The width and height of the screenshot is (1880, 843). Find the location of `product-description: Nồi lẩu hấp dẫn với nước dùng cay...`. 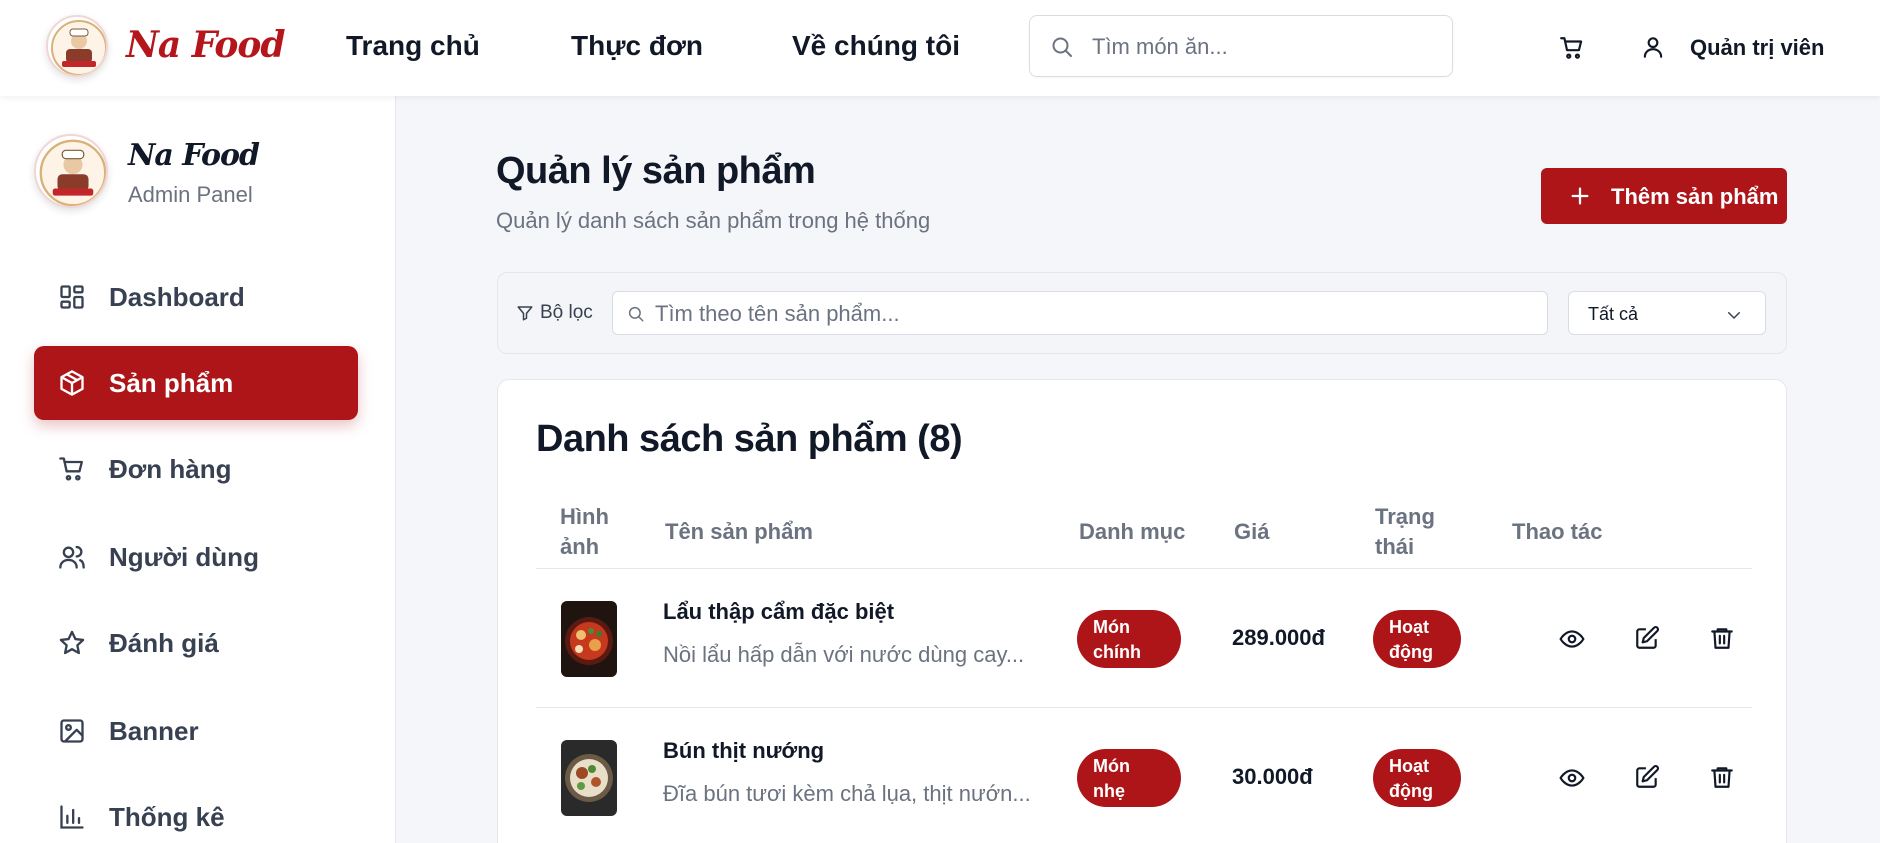

product-description: Nồi lẩu hấp dẫn với nước dùng cay... is located at coordinates (844, 654).